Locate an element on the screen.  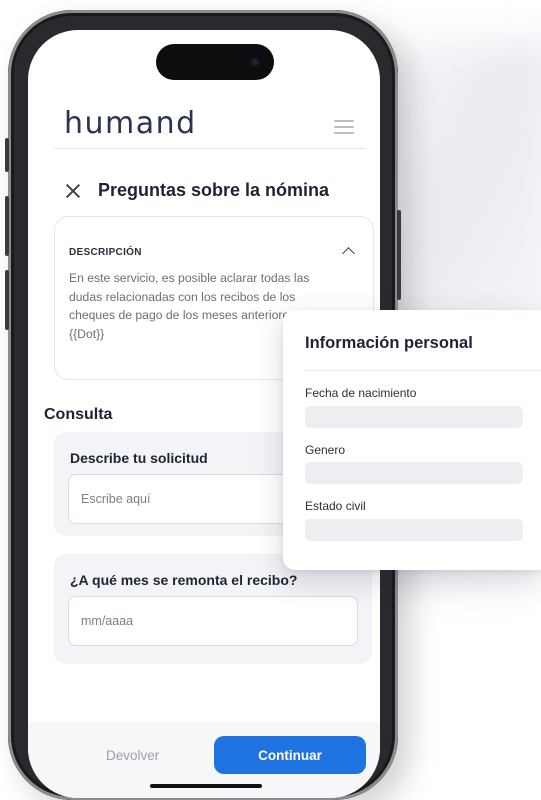
gender-label: Genero is located at coordinates (325, 450).